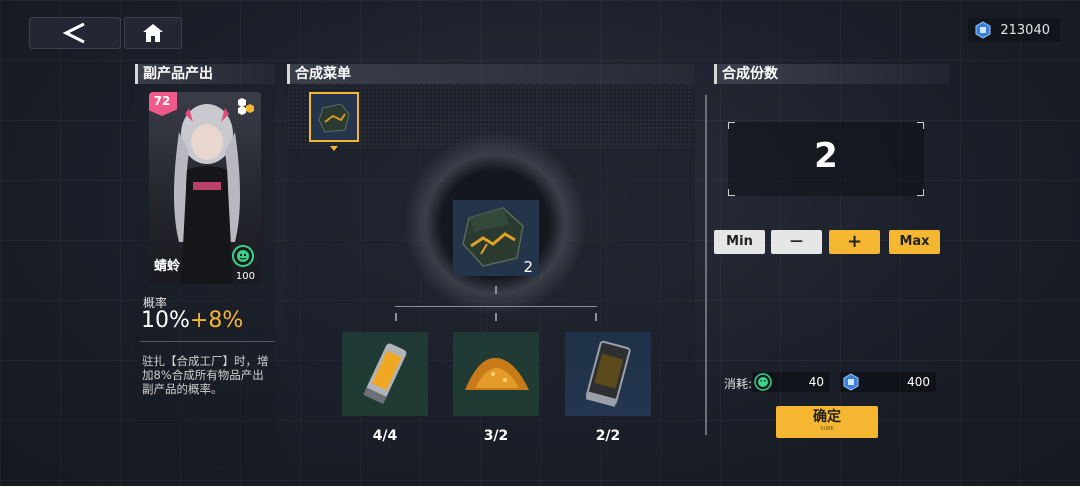 The width and height of the screenshot is (1080, 486). I want to click on quantity-value: 2, so click(826, 156).